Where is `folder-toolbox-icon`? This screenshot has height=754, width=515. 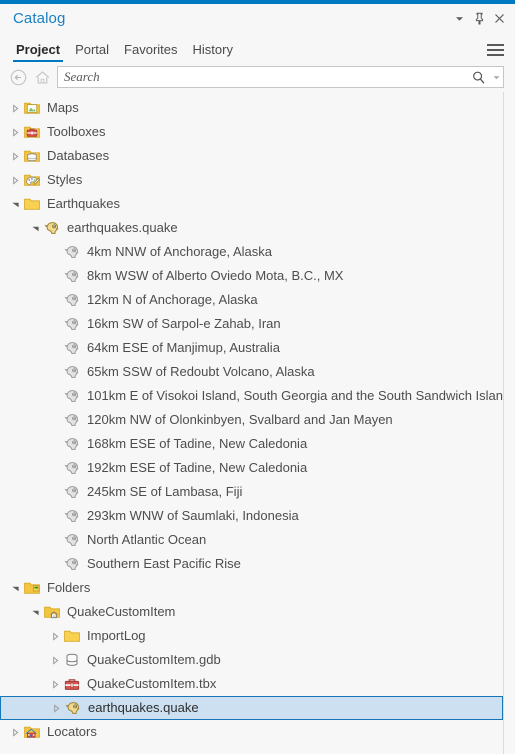
folder-toolbox-icon is located at coordinates (32, 132).